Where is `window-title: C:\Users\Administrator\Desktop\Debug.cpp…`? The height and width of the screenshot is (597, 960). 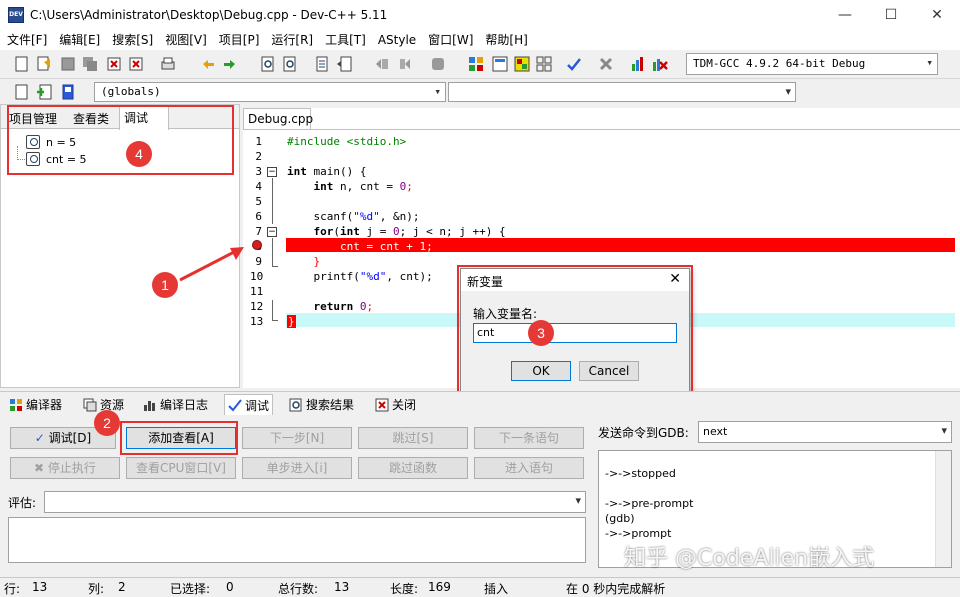 window-title: C:\Users\Administrator\Desktop\Debug.cpp… is located at coordinates (209, 15).